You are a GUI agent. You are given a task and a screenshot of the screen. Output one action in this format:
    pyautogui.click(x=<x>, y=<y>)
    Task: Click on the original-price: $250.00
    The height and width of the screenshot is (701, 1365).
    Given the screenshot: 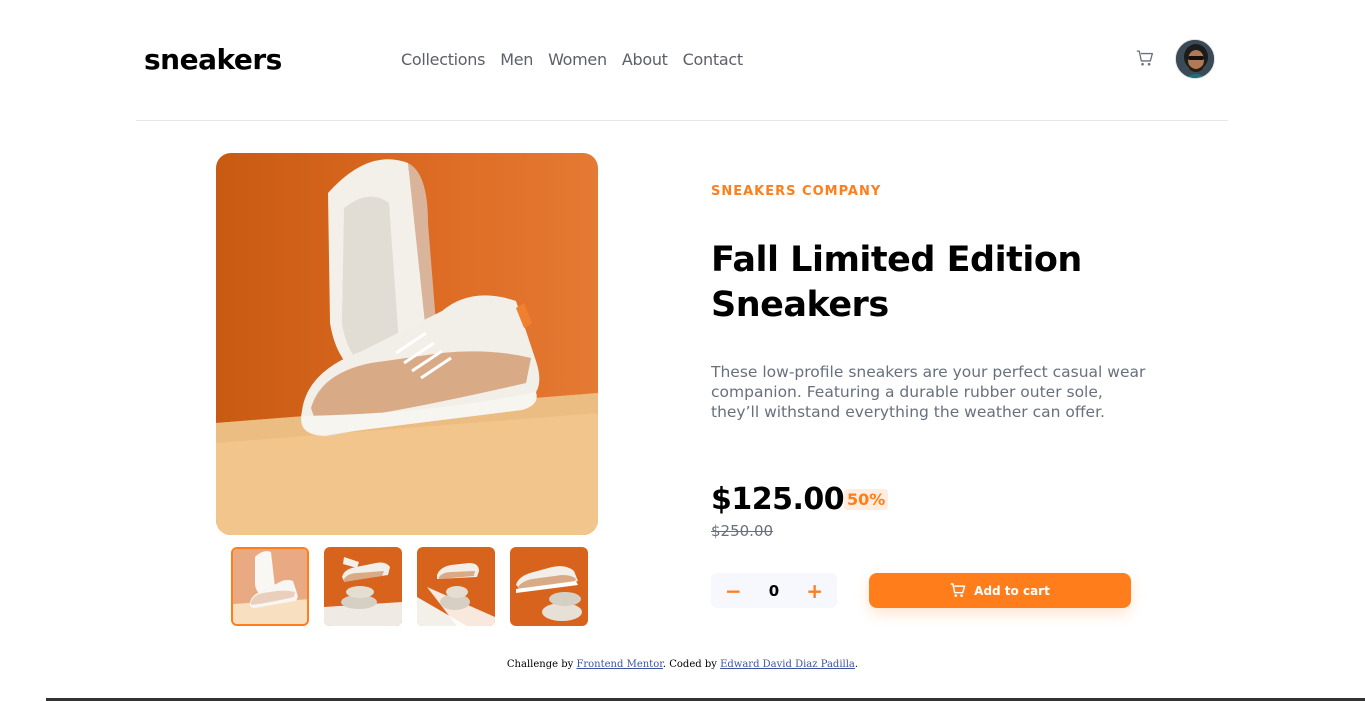 What is the action you would take?
    pyautogui.click(x=742, y=531)
    